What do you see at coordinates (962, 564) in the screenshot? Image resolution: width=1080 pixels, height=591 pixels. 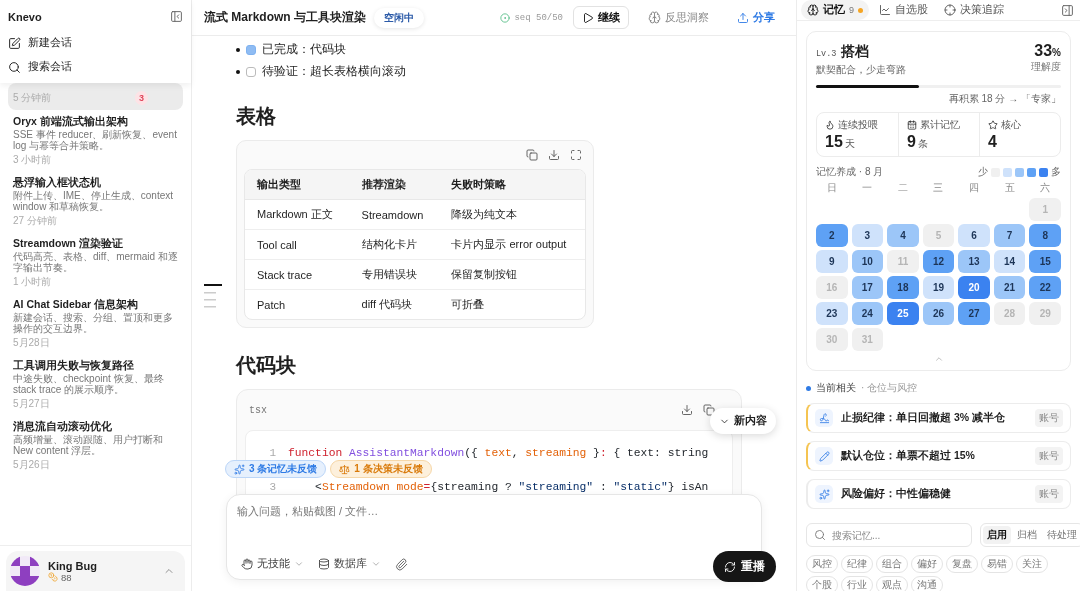 I see `tag-chip: 复盘` at bounding box center [962, 564].